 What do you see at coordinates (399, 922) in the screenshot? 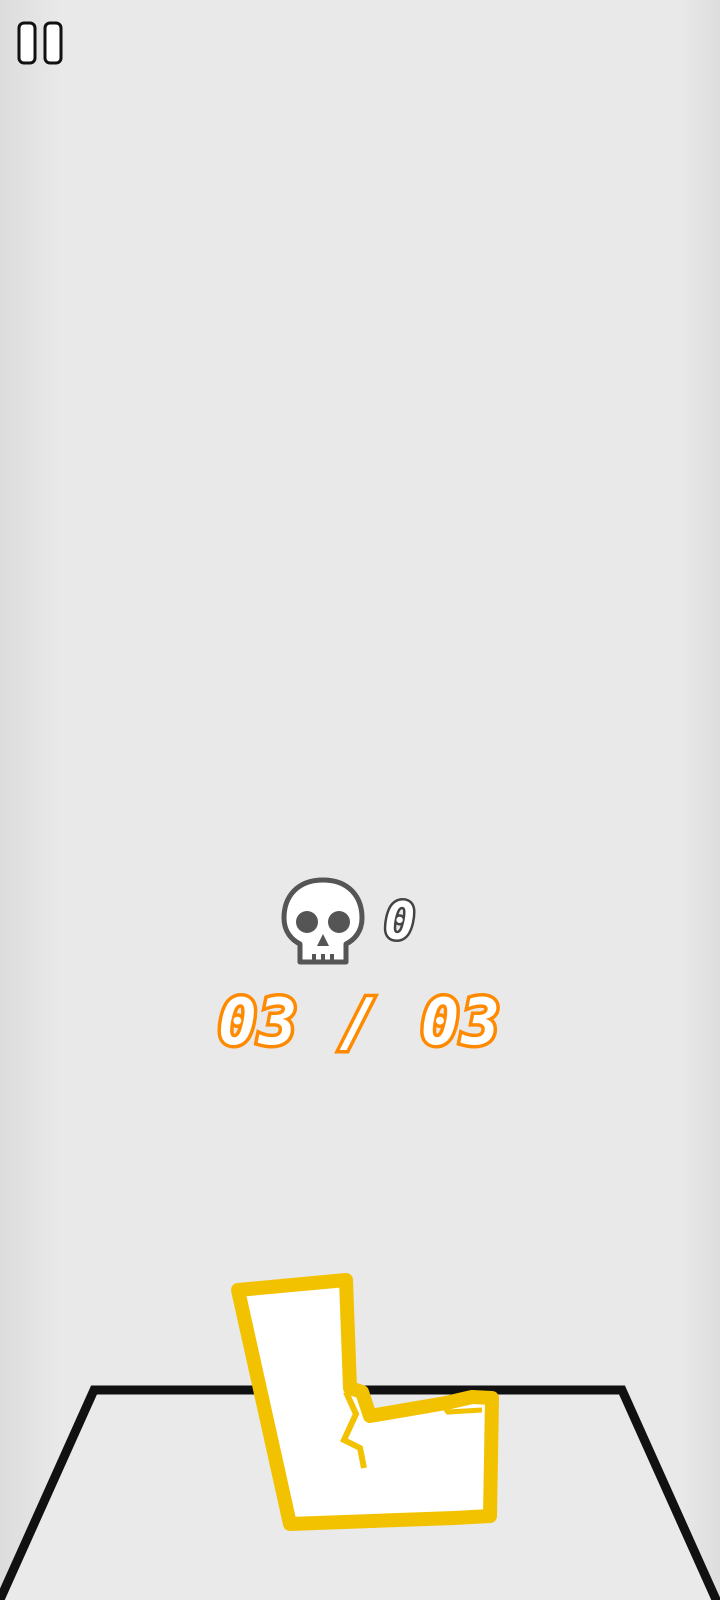
I see `death-count: 0` at bounding box center [399, 922].